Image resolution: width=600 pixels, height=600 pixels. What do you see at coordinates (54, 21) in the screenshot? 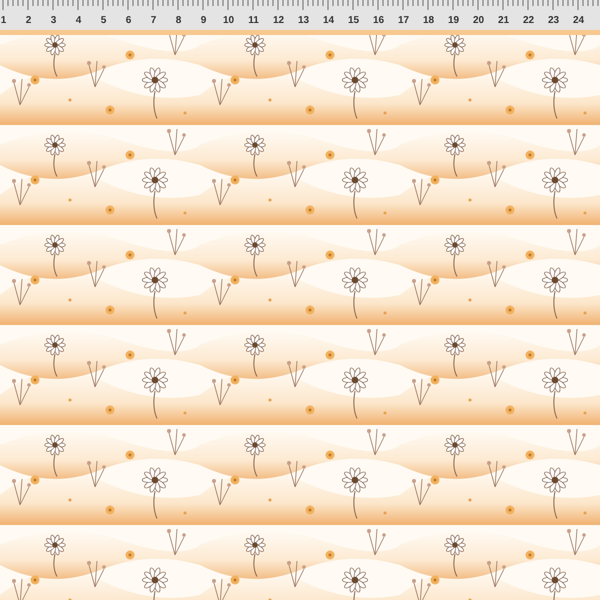
I see `ruler-number: 3` at bounding box center [54, 21].